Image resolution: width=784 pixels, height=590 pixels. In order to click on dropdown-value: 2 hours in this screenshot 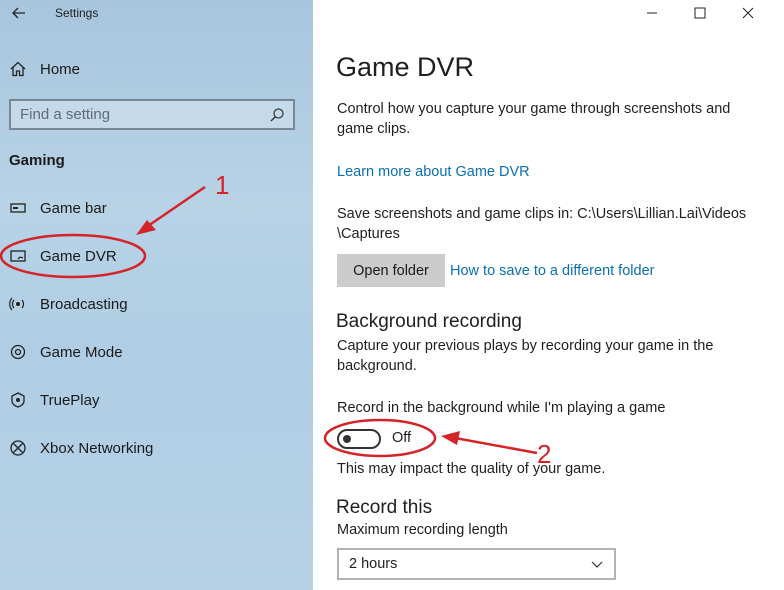, I will do `click(373, 564)`.